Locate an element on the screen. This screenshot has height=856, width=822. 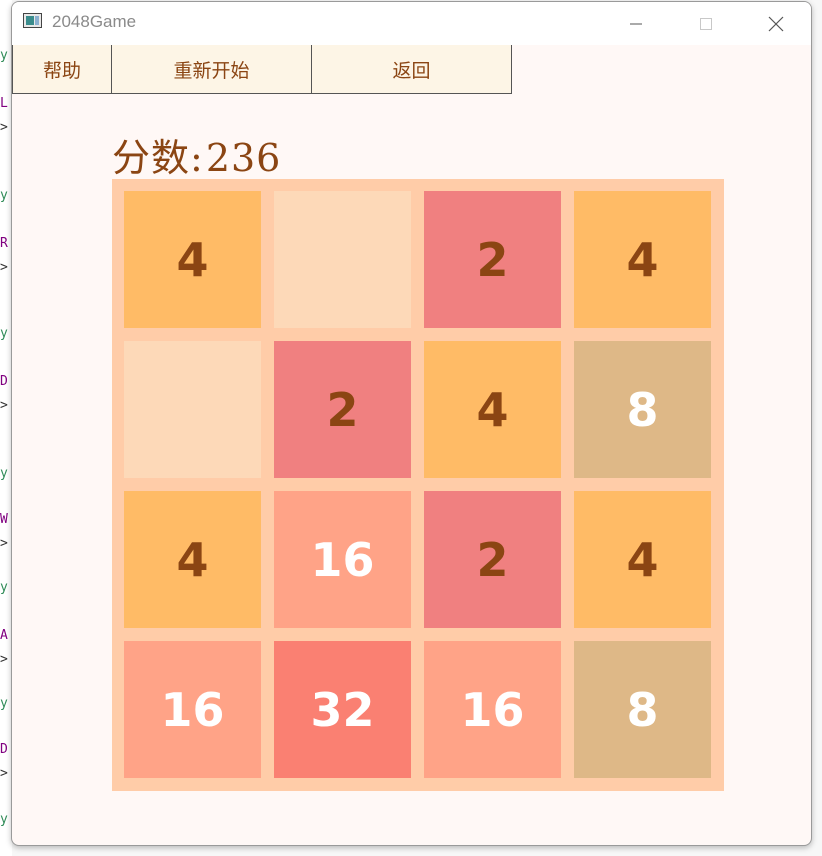
window-title: 2048Game is located at coordinates (94, 21).